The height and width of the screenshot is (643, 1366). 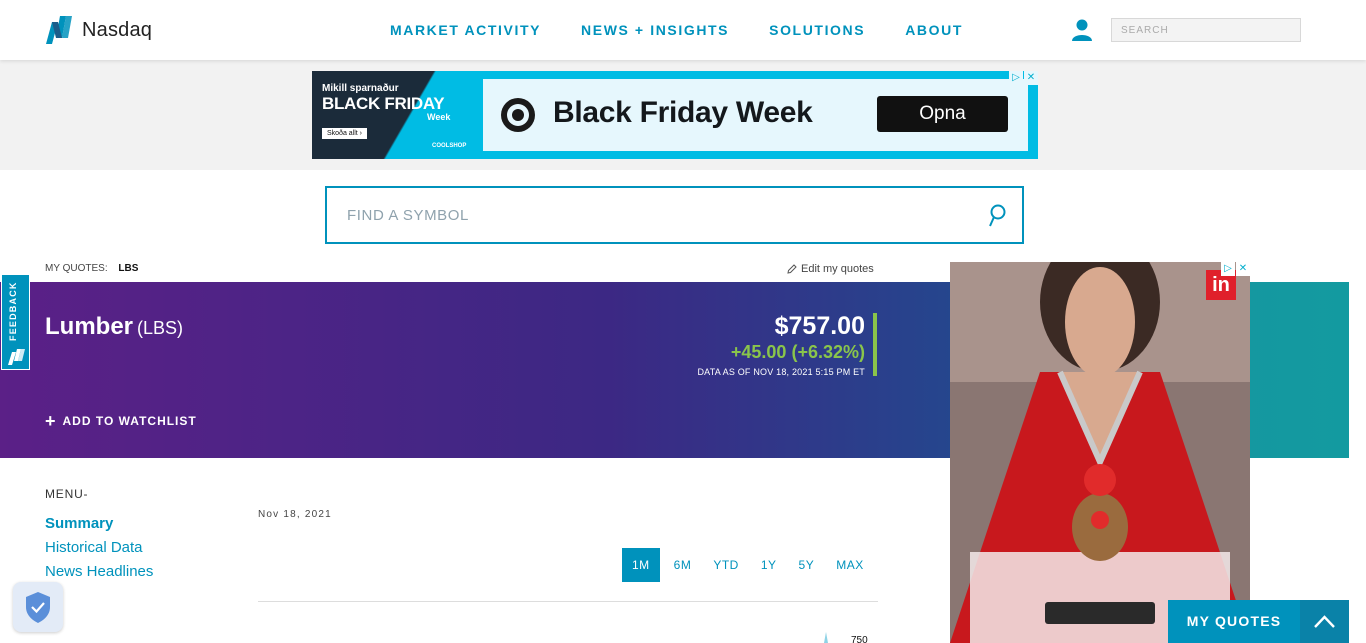 I want to click on quote-name: Lumber (LBS), so click(x=114, y=327).